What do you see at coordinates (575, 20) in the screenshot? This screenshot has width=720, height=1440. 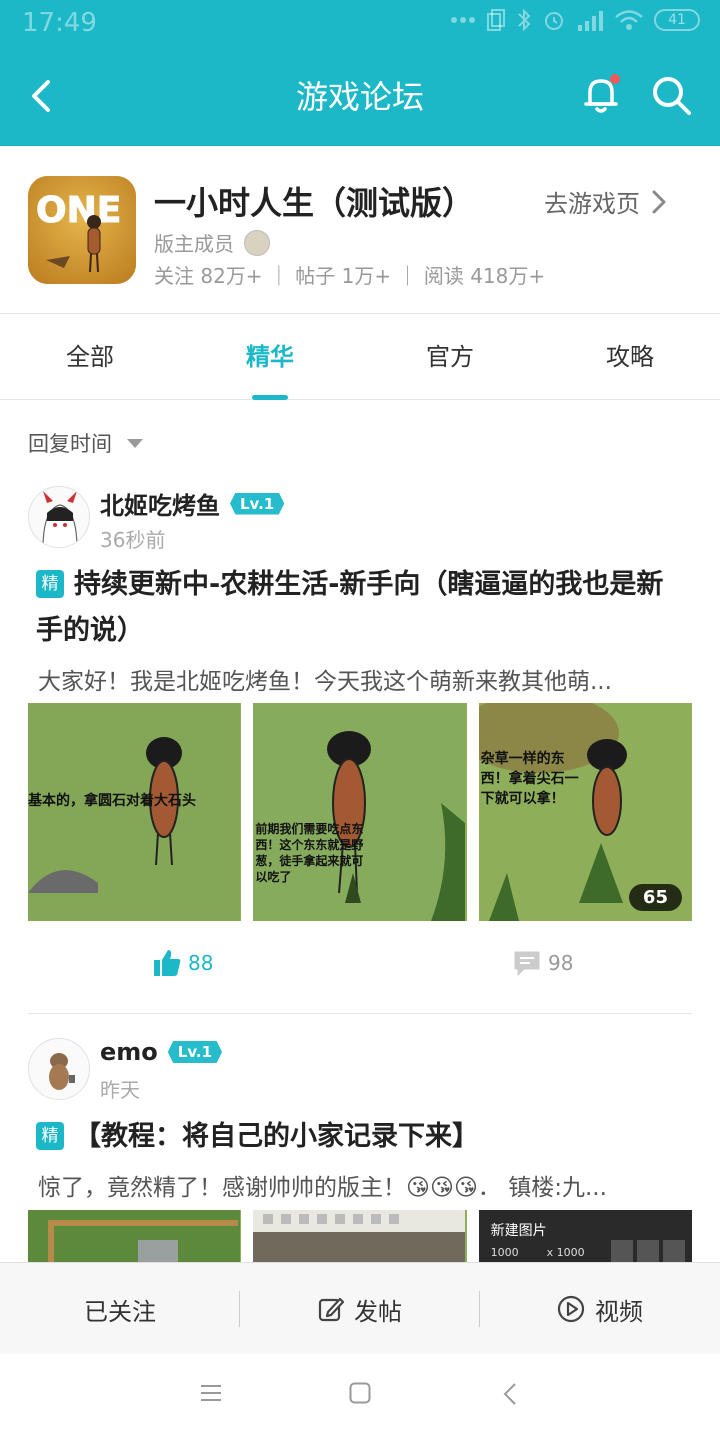 I see `status-icons: 41` at bounding box center [575, 20].